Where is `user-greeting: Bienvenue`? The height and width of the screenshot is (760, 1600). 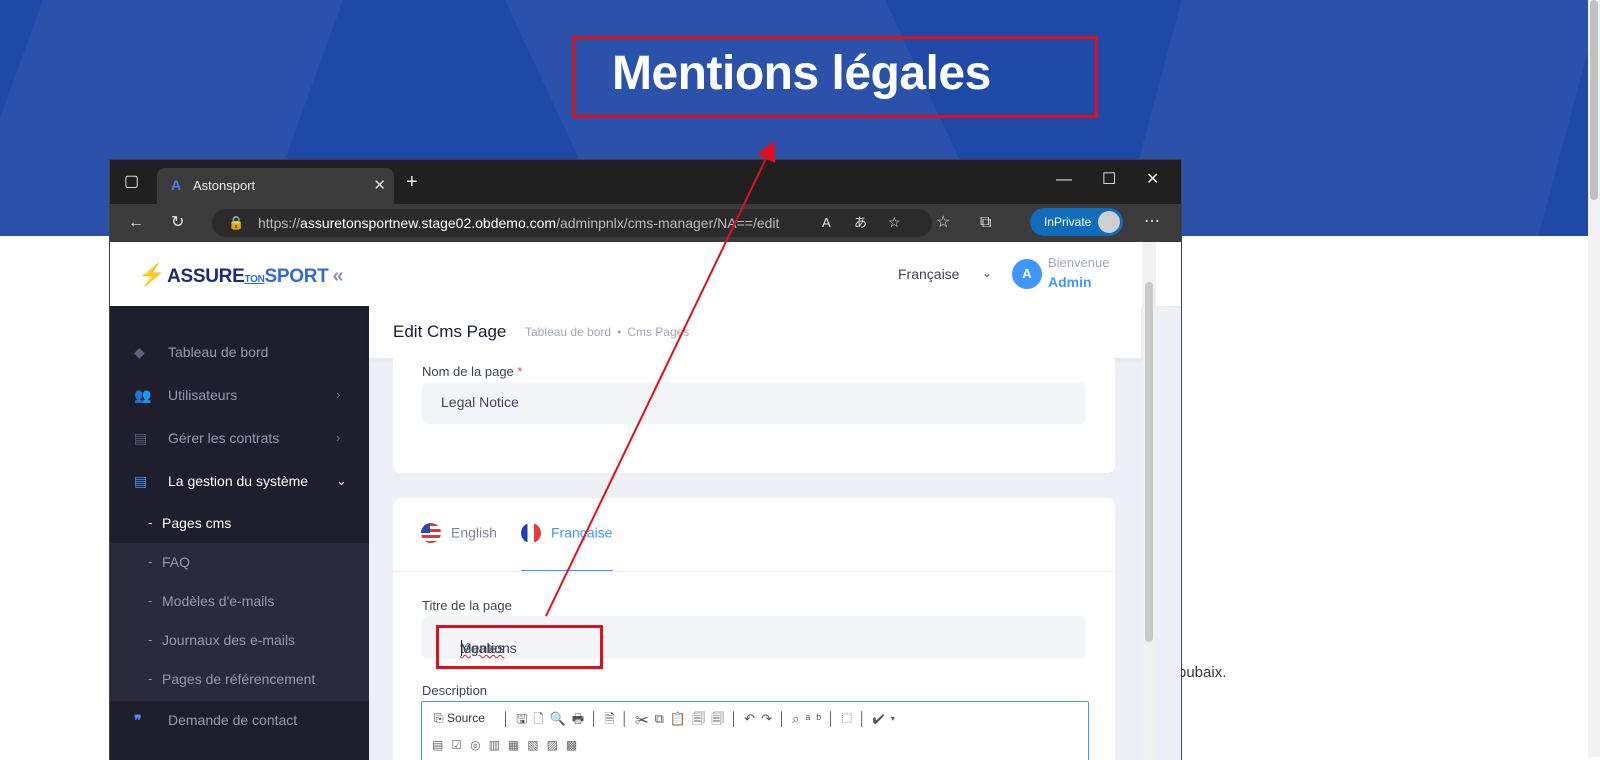 user-greeting: Bienvenue is located at coordinates (1079, 262).